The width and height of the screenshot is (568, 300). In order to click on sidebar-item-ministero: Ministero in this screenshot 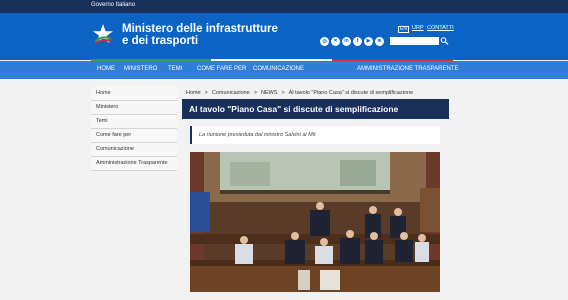, I will do `click(134, 108)`.